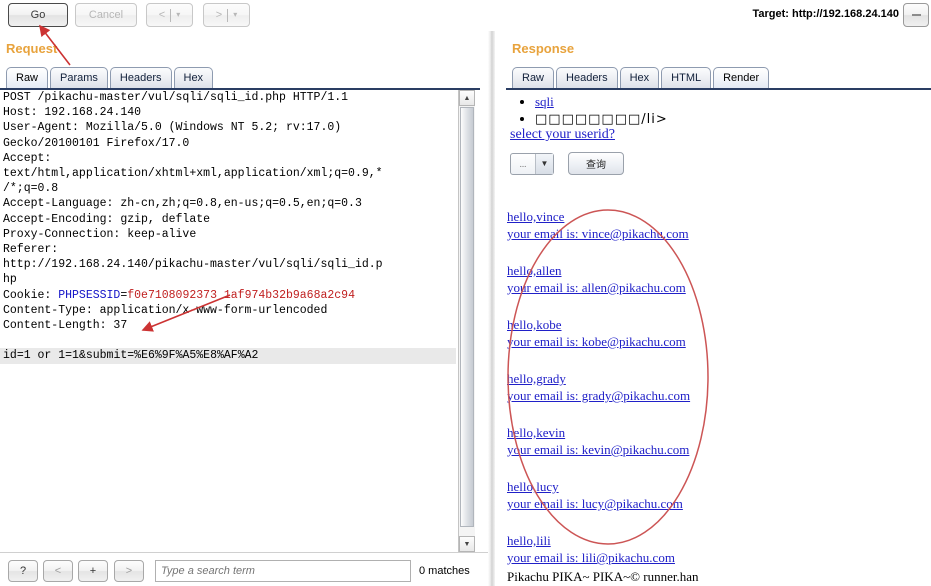  Describe the element at coordinates (106, 355) in the screenshot. I see `body-param-submit-name: submit` at that location.